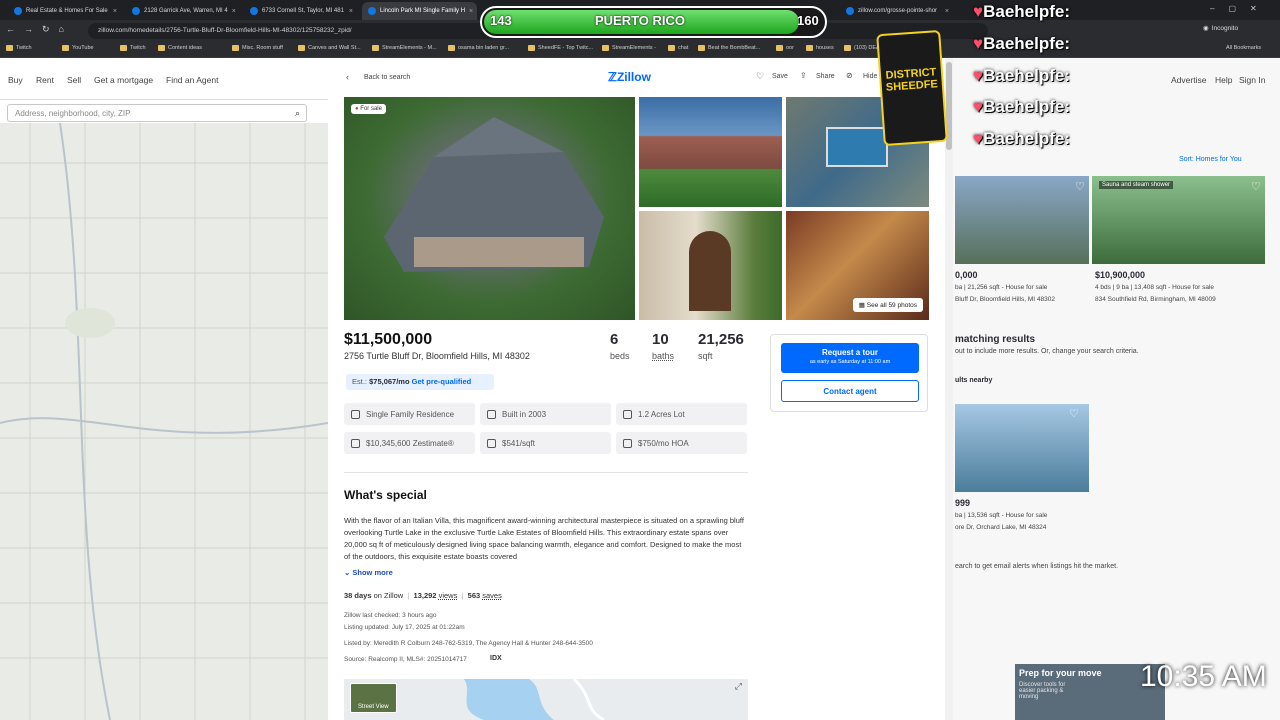 Image resolution: width=1280 pixels, height=720 pixels. I want to click on bookmark: houses, so click(820, 48).